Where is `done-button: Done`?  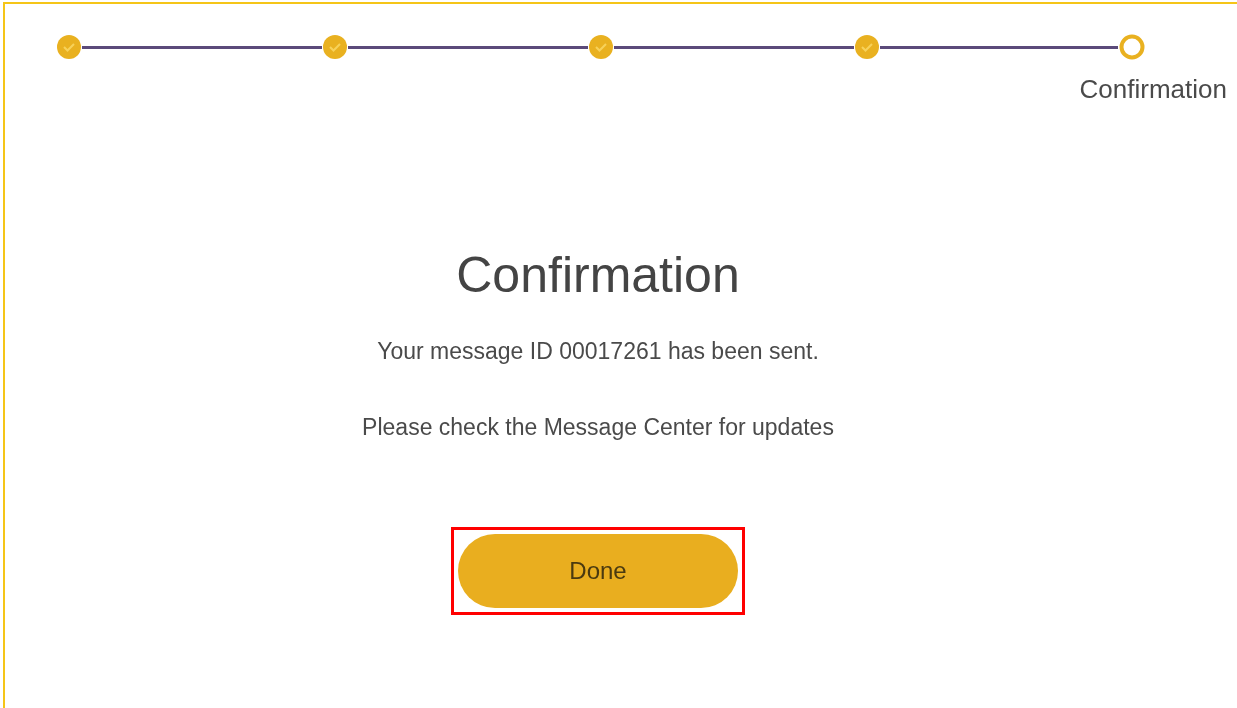
done-button: Done is located at coordinates (598, 571).